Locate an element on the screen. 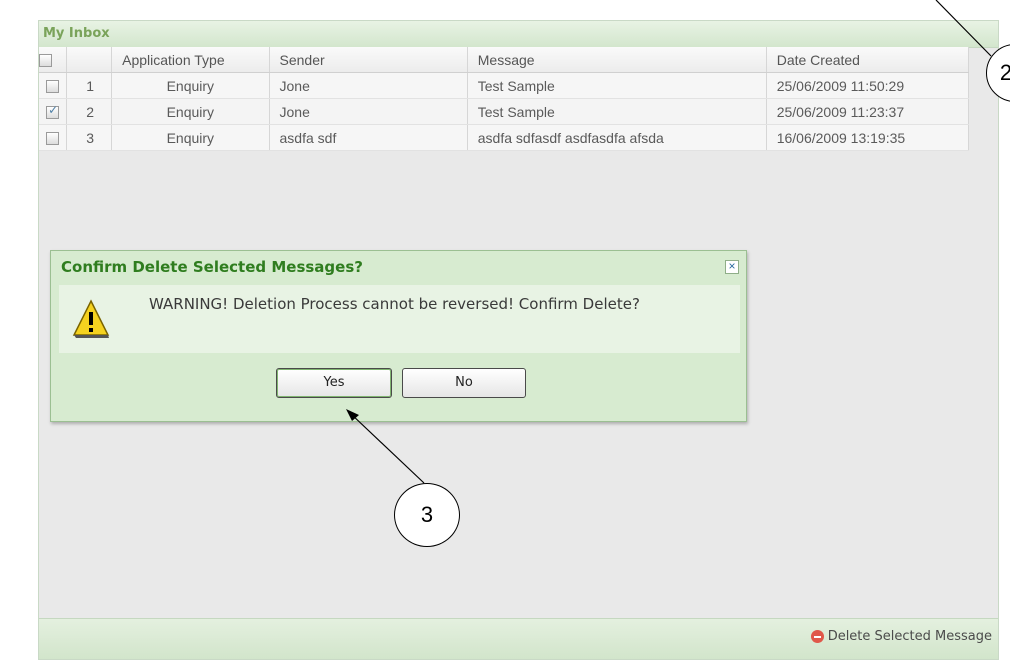 The width and height of the screenshot is (1010, 672). cell-date-created: 16/06/2009 13:19:35 is located at coordinates (868, 137).